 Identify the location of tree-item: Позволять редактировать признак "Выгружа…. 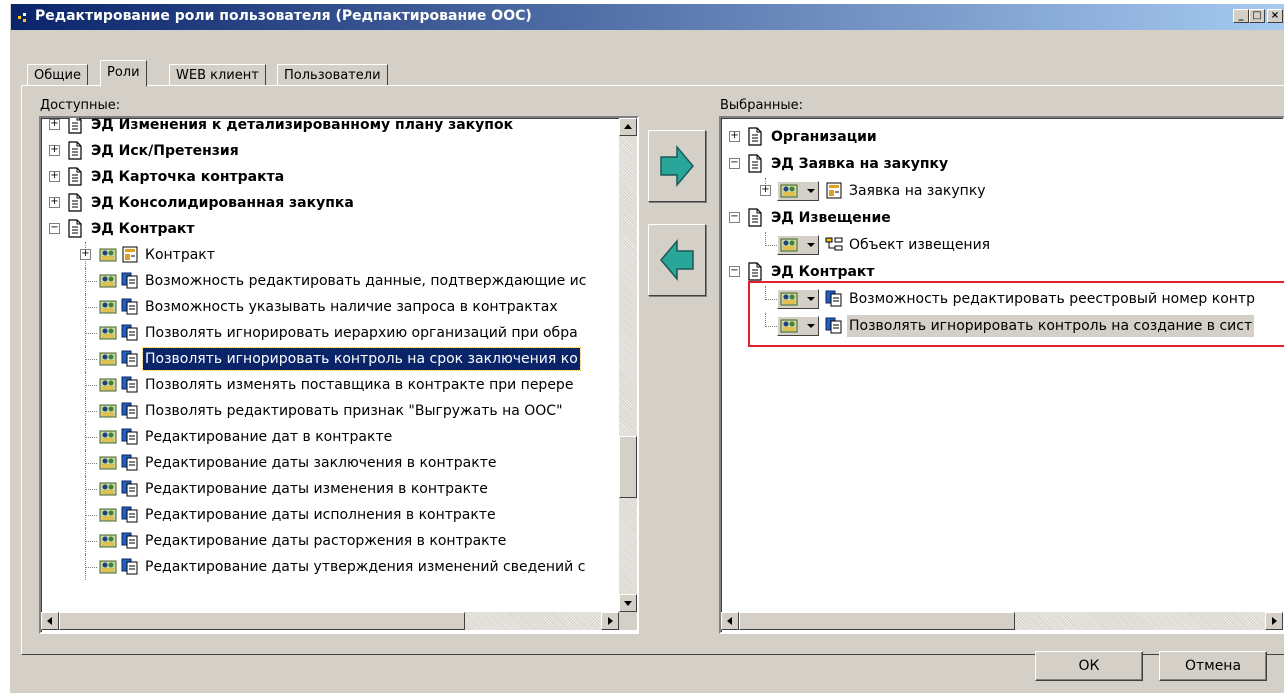
(330, 411).